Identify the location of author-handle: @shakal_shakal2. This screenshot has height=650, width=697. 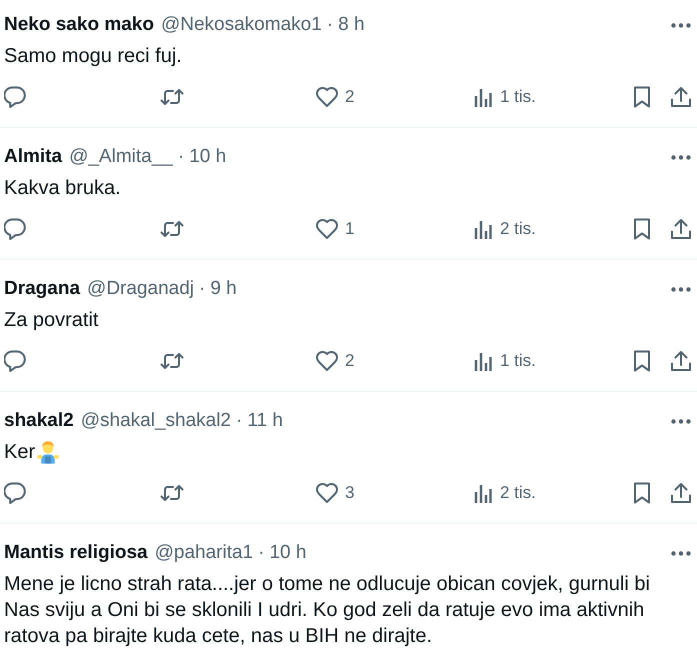
(155, 421).